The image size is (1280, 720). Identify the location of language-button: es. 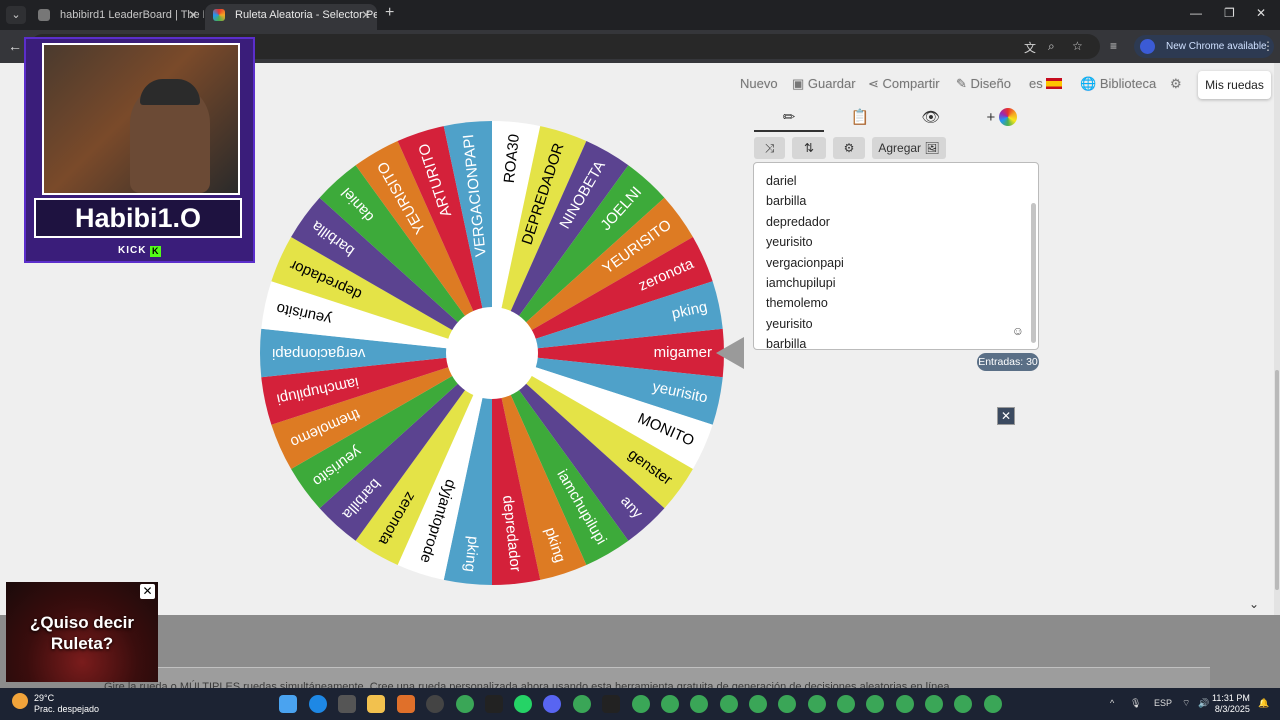
(1046, 83).